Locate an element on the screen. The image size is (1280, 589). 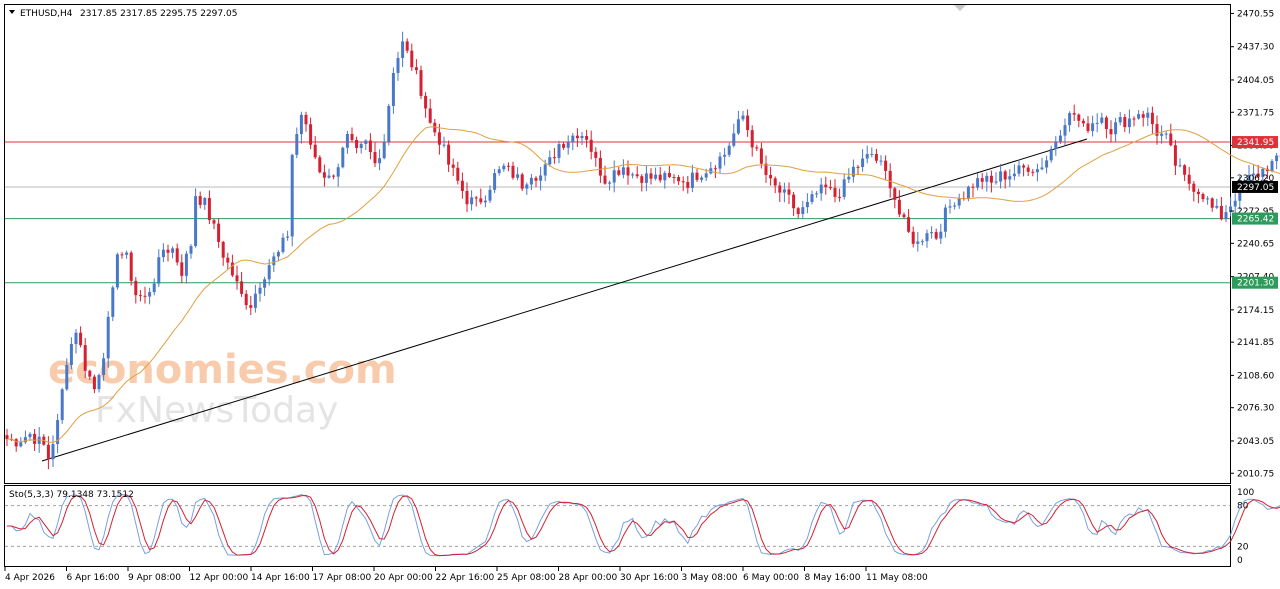
time-tick-label: 14 Apr 16:00 is located at coordinates (280, 578).